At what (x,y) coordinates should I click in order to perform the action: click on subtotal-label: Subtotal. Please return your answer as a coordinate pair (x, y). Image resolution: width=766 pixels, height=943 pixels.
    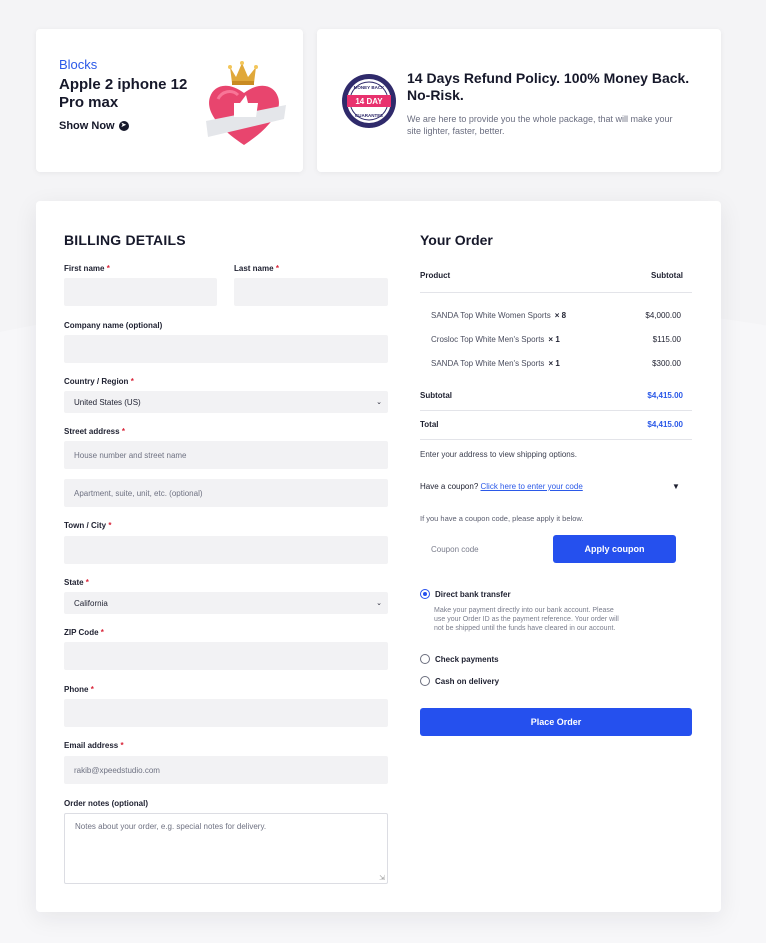
    Looking at the image, I should click on (436, 395).